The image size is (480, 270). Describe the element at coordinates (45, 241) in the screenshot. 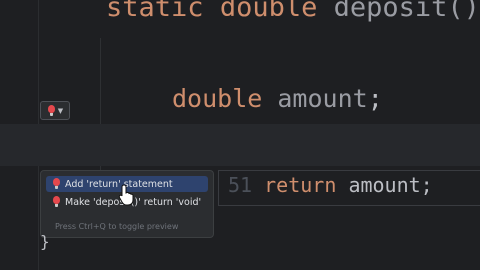

I see `closing-brace: }` at that location.